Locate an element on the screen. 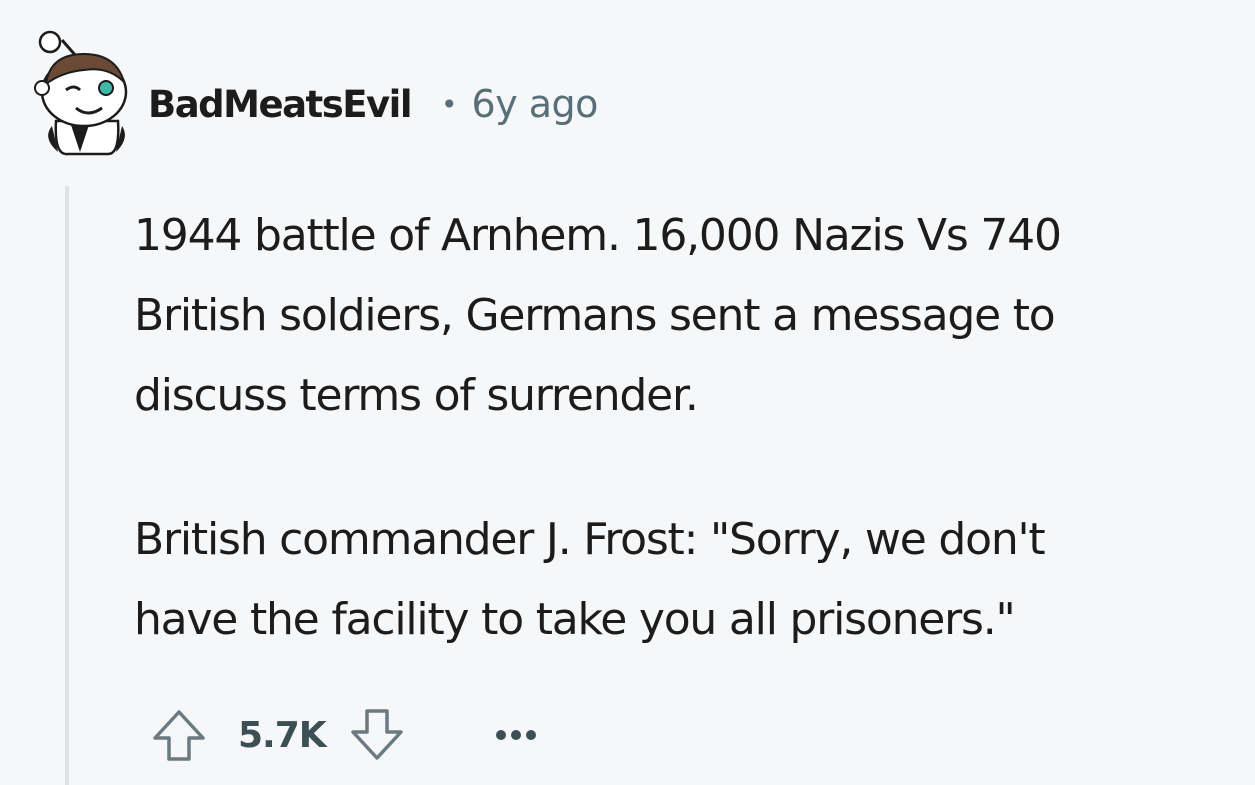 This screenshot has height=785, width=1255. avatar is located at coordinates (78, 91).